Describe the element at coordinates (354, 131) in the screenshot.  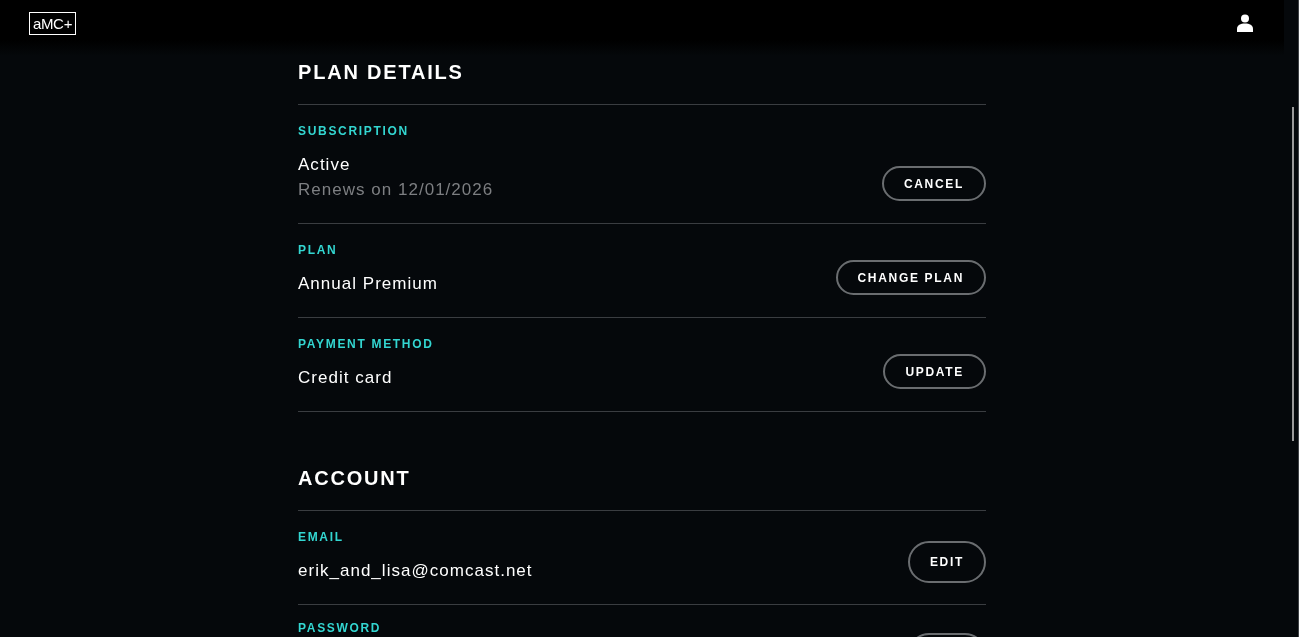
I see `field-label: SUBSCRIPTION` at that location.